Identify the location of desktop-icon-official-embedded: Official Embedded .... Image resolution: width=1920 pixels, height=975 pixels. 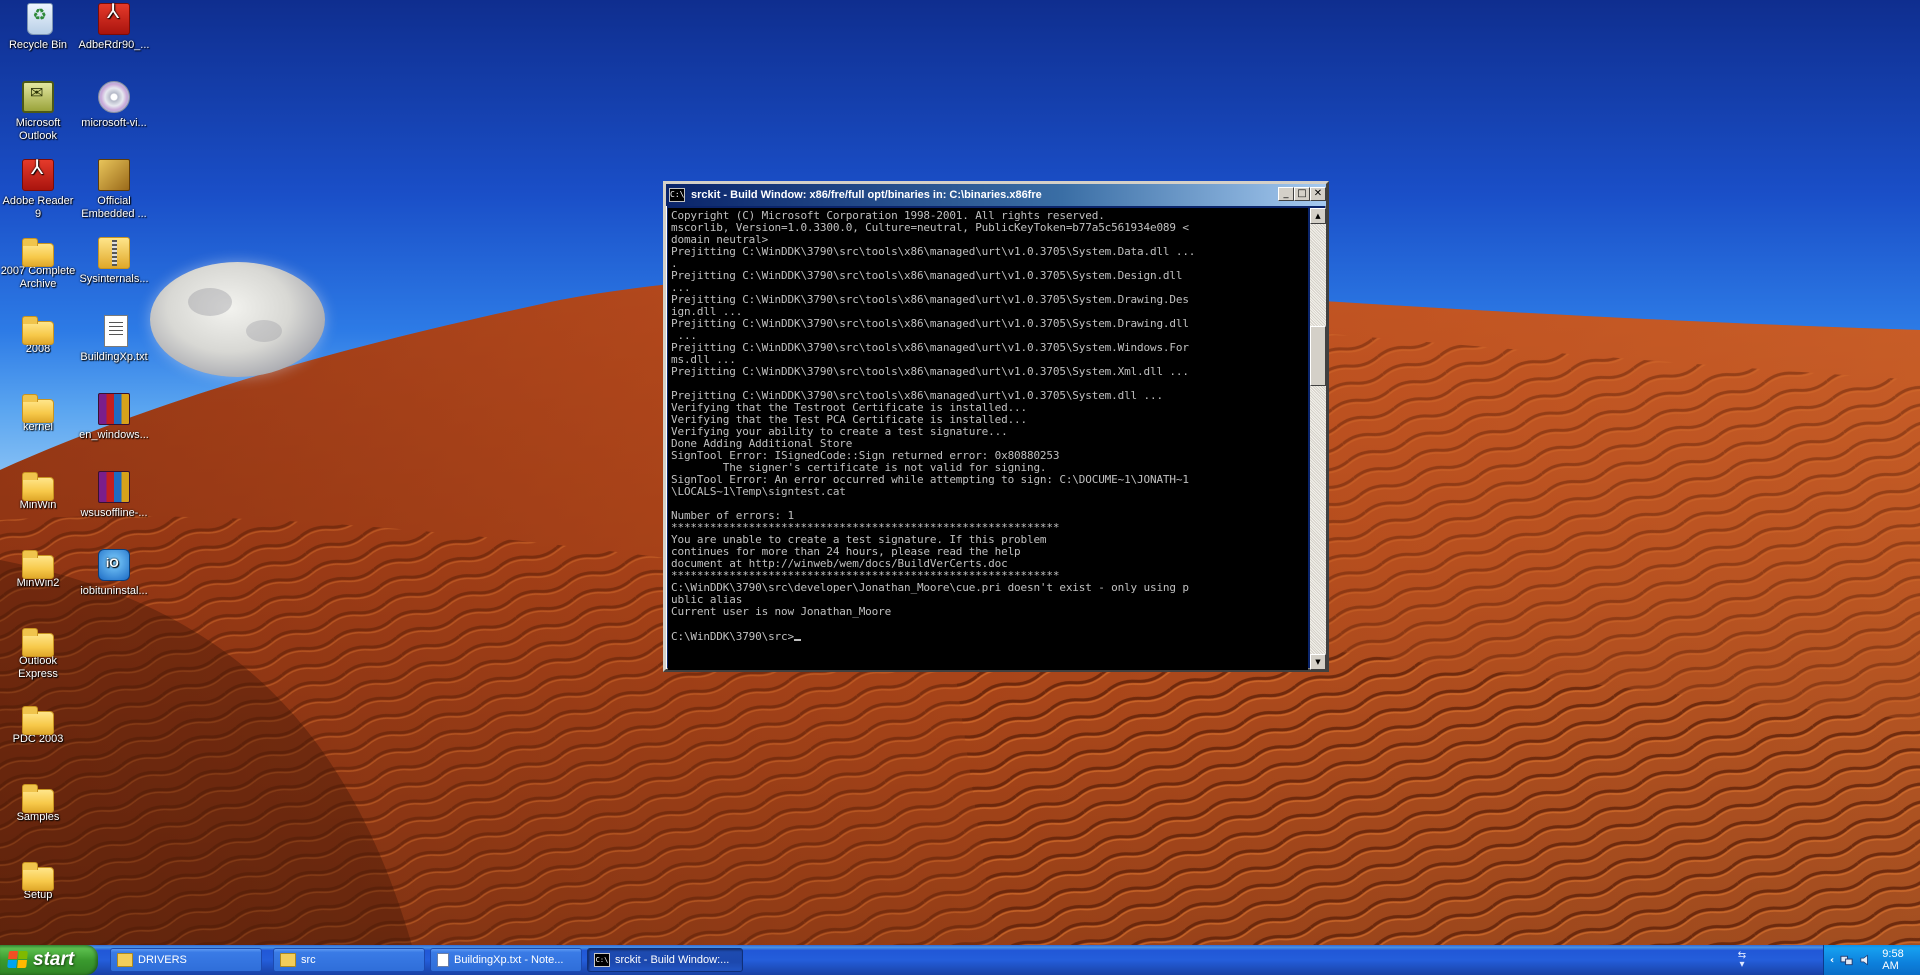
(114, 190).